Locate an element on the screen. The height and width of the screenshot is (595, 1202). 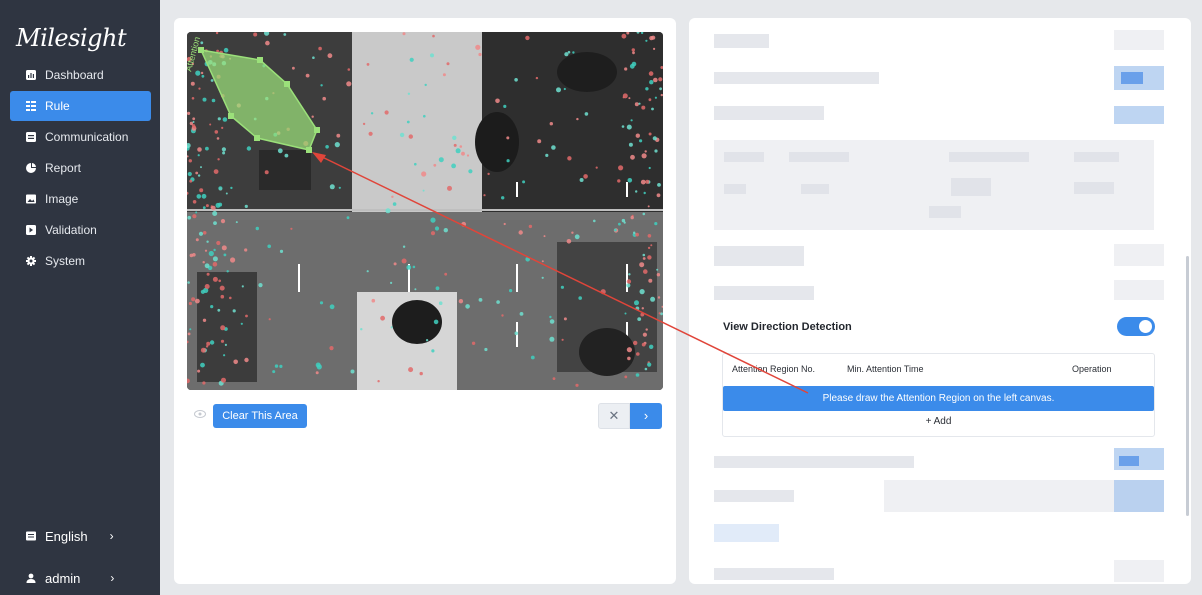
add-region-button: + Add is located at coordinates (938, 421).